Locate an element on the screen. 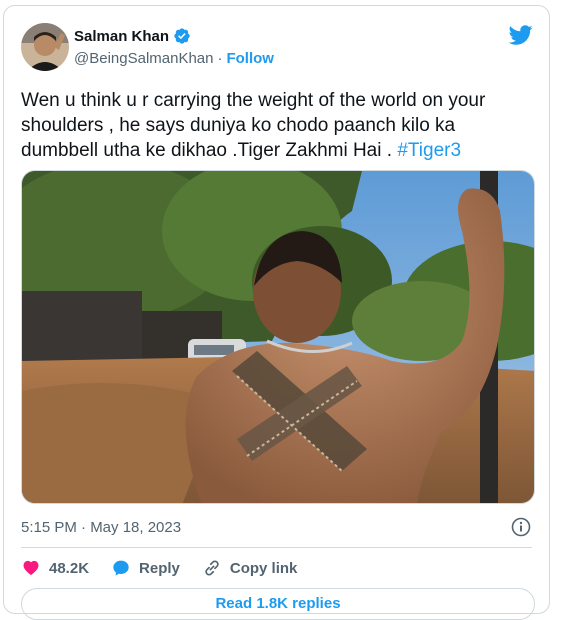  tweet-timestamp: 5:15 PM · May 18, 2023 is located at coordinates (101, 527).